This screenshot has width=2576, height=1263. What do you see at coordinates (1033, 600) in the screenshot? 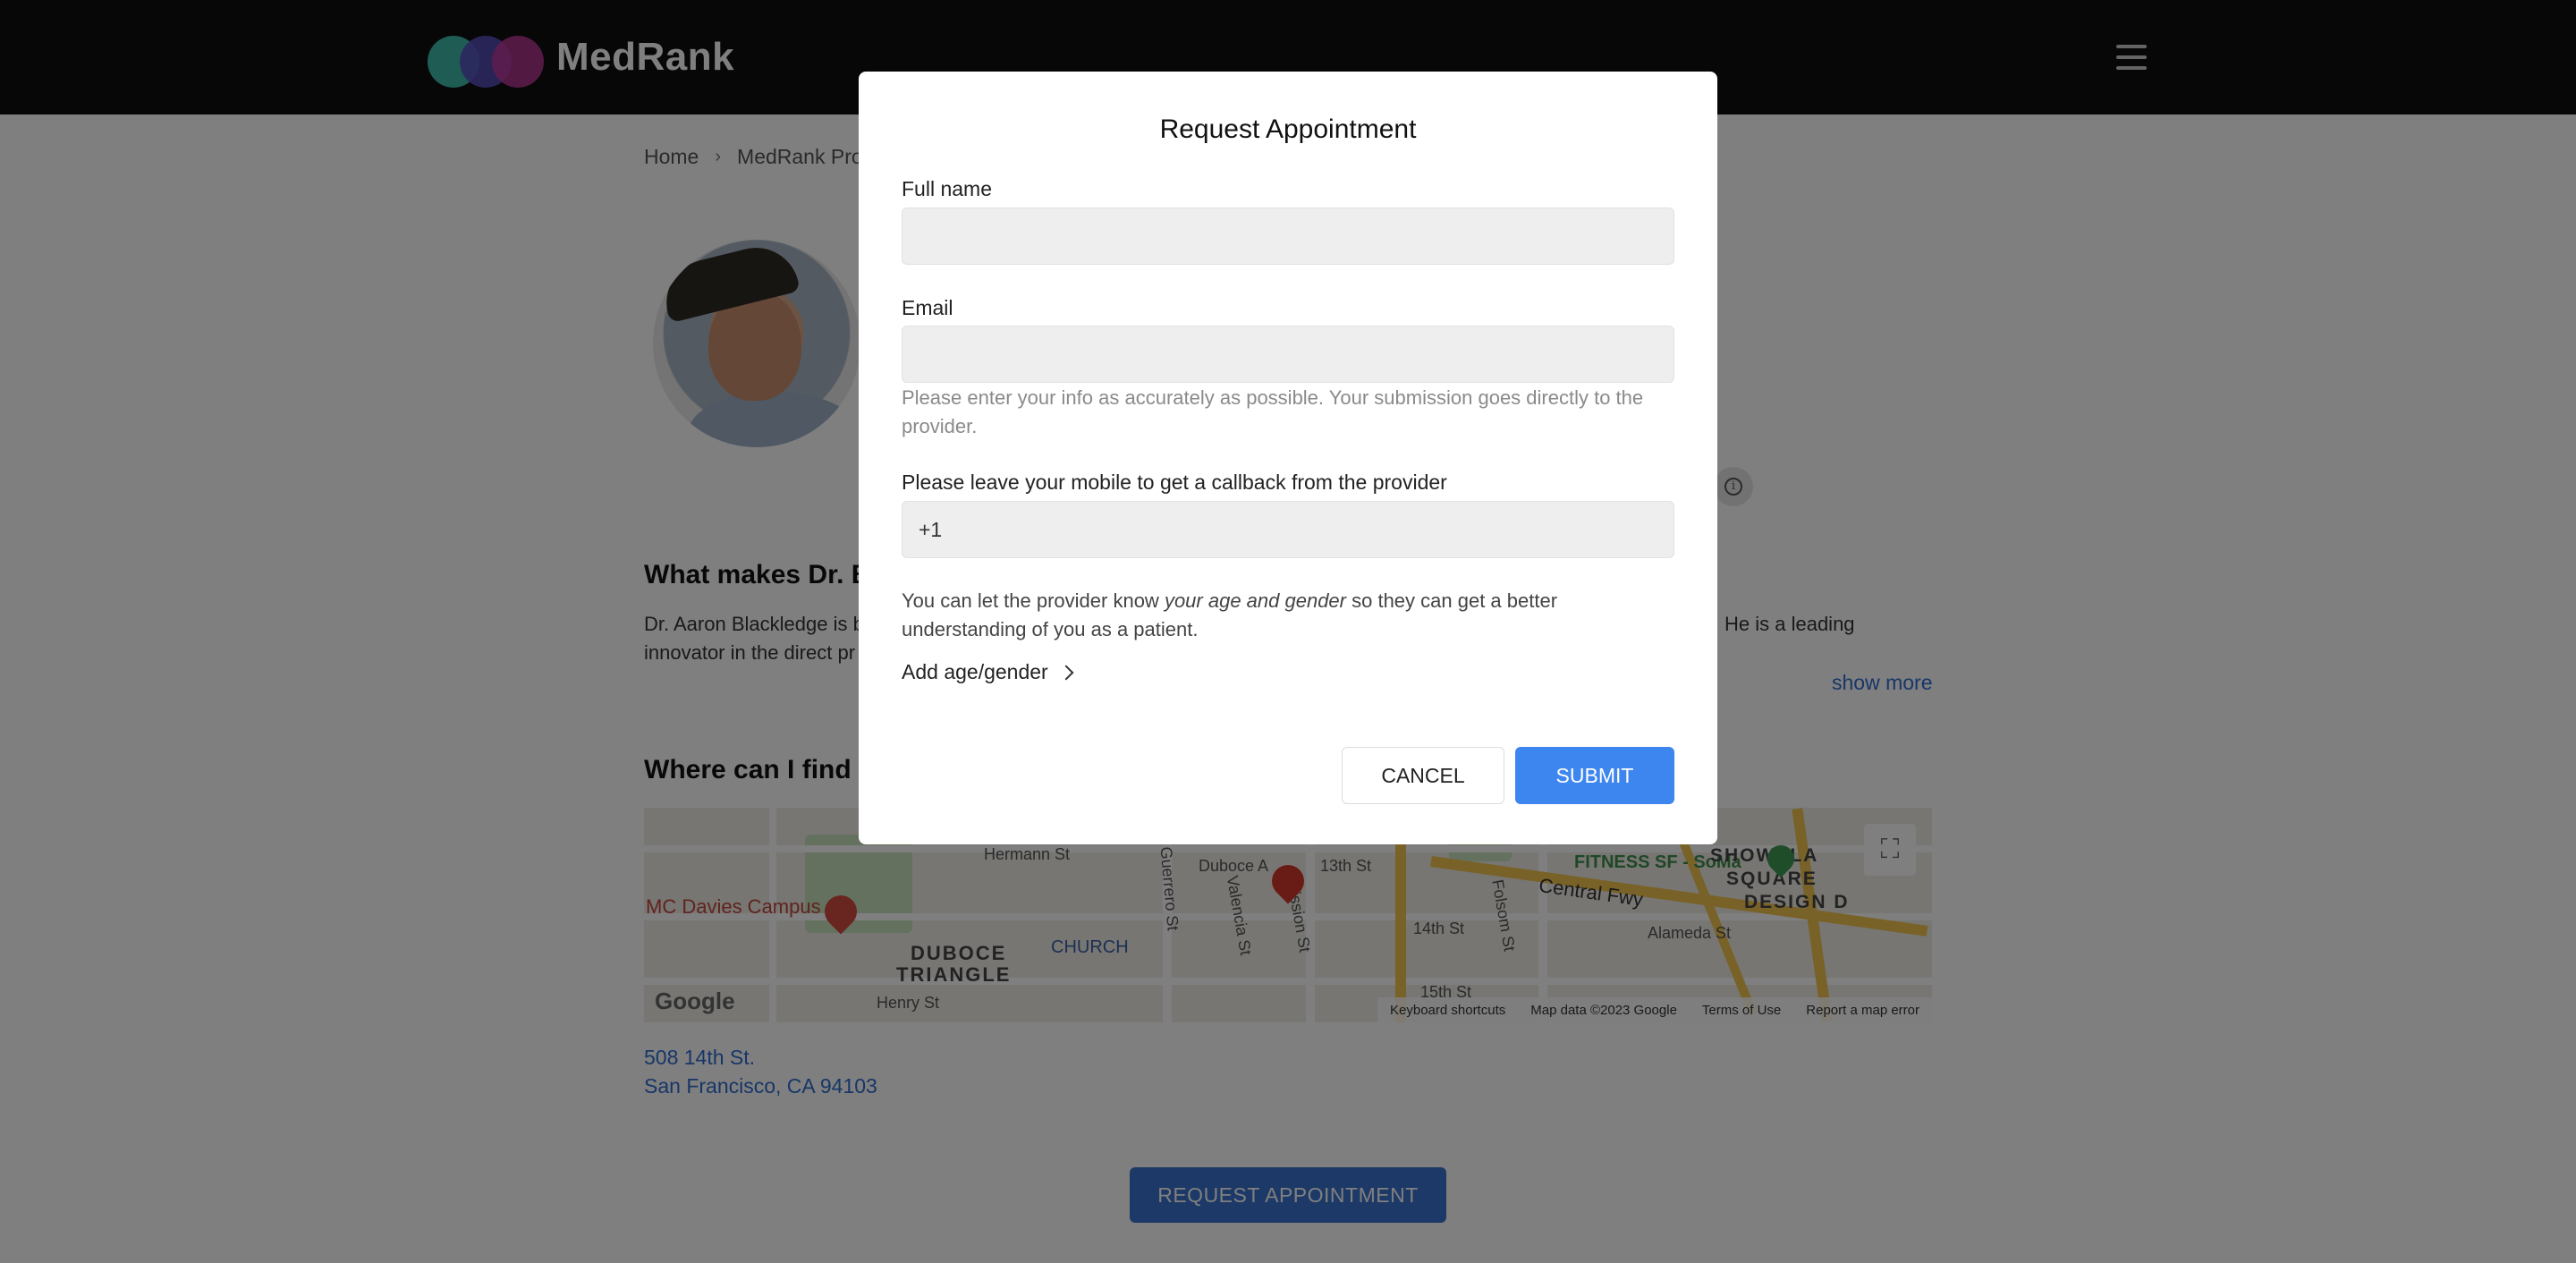
I see `note-prefix: You can let the provider know` at bounding box center [1033, 600].